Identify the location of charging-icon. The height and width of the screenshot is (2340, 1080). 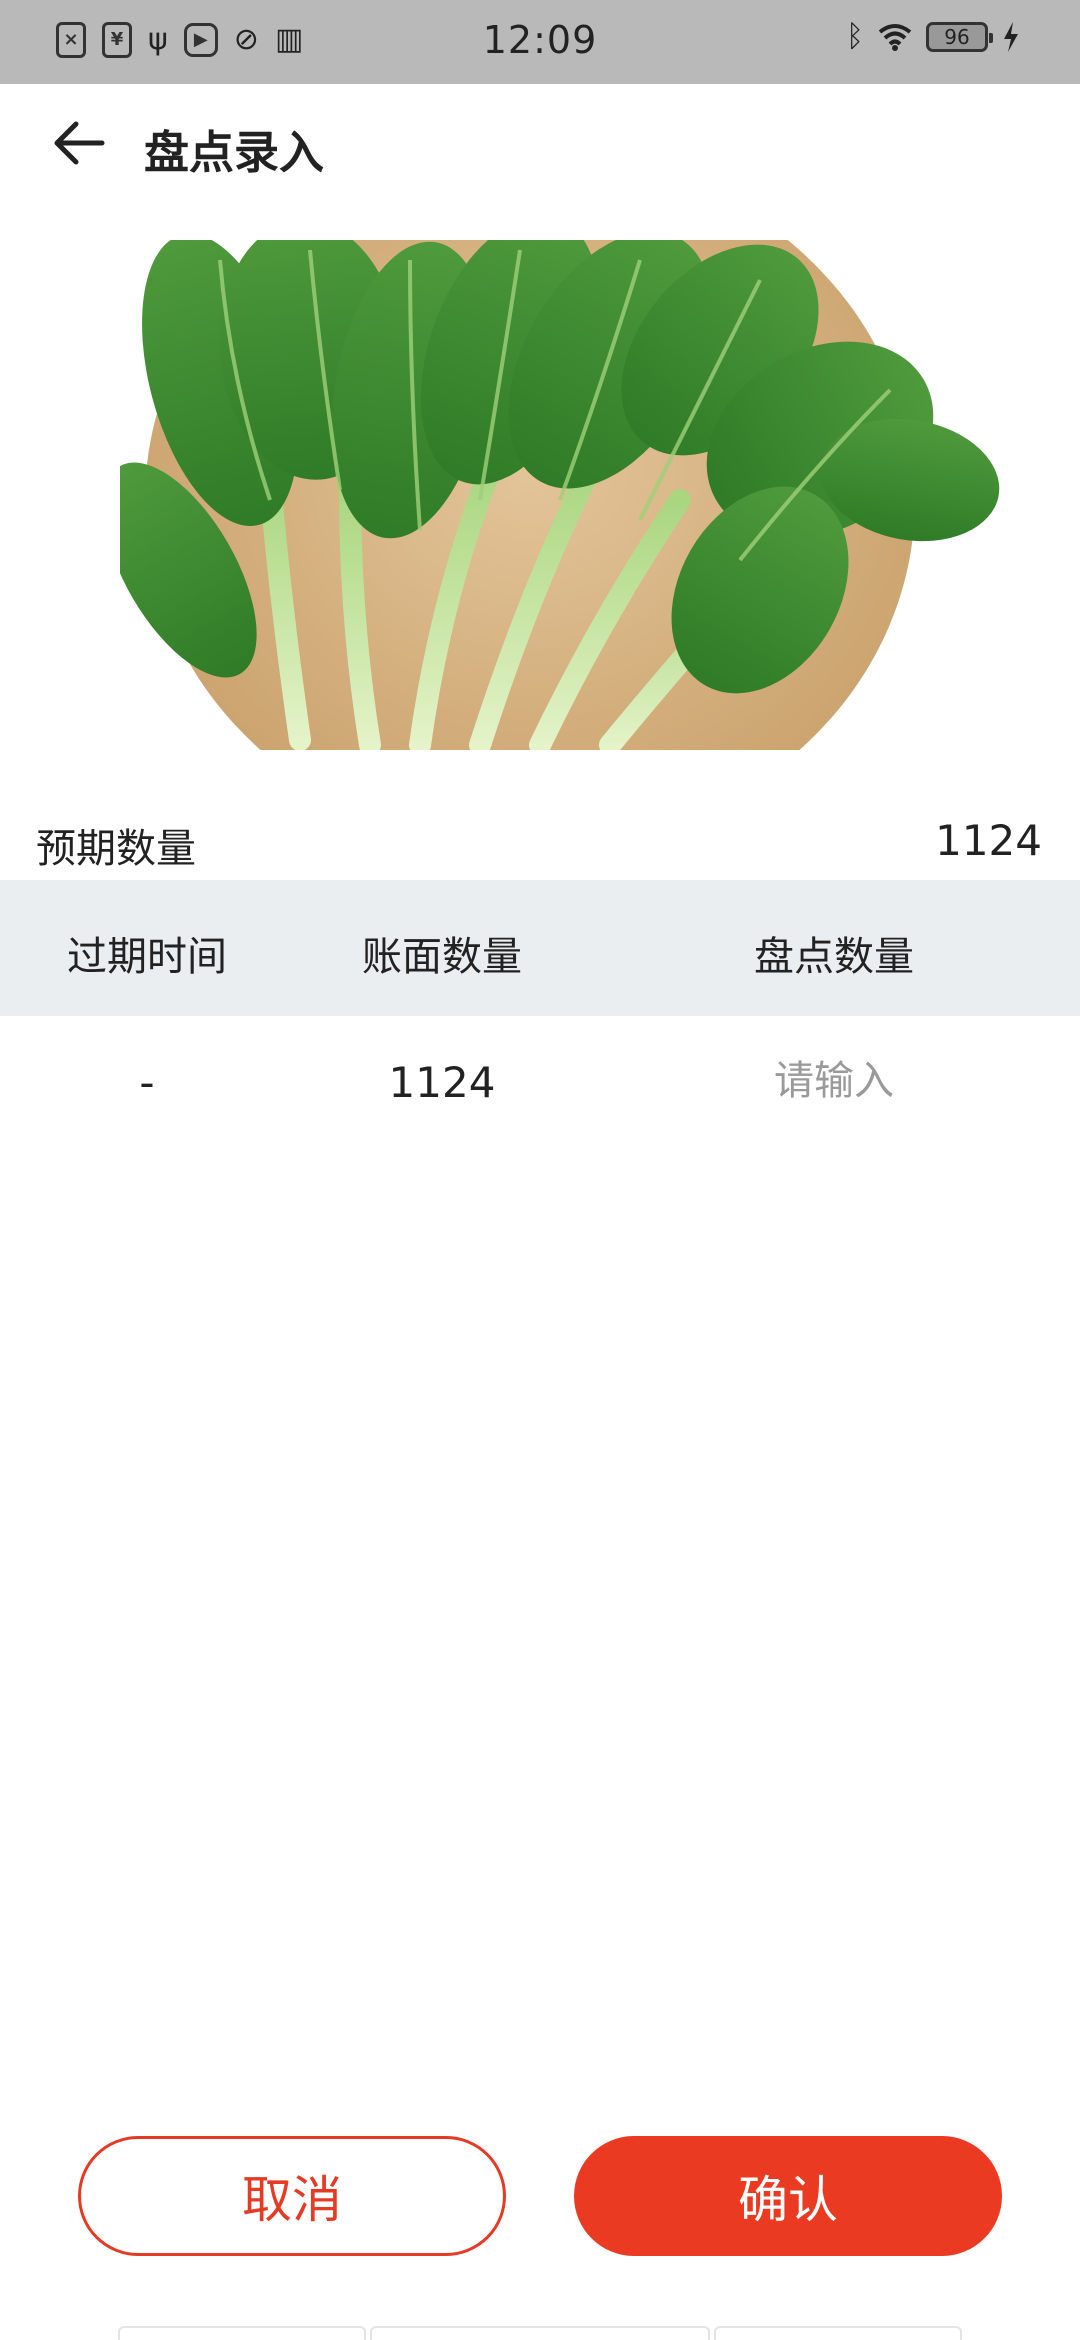
(1011, 37).